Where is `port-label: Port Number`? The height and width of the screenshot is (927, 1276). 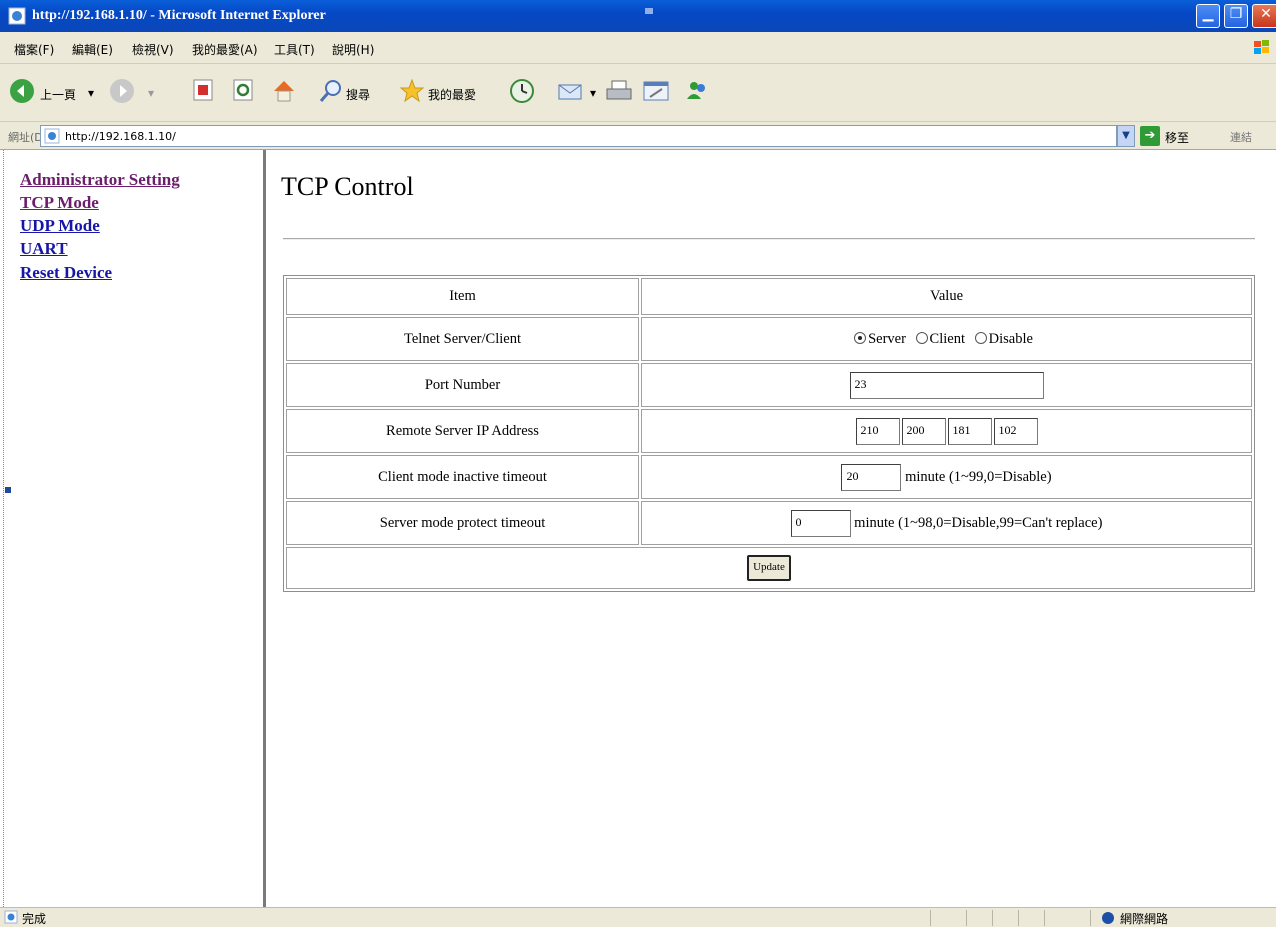
port-label: Port Number is located at coordinates (462, 385).